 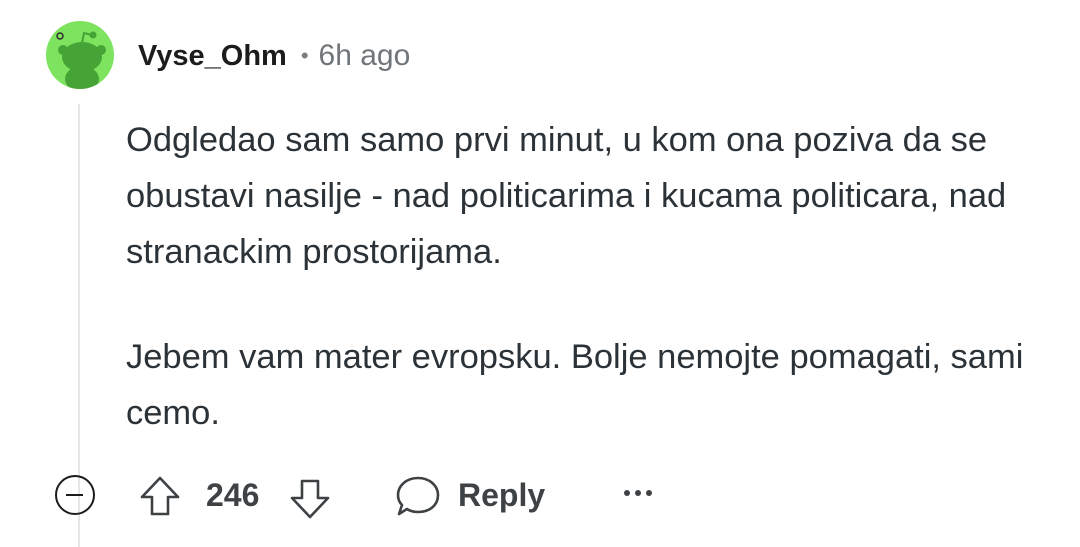 I want to click on comment-author: Vyse_Ohm, so click(x=212, y=56).